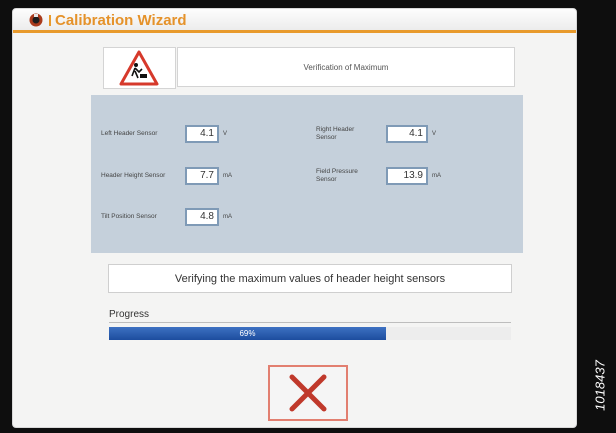  Describe the element at coordinates (129, 314) in the screenshot. I see `progress-label: Progress` at that location.